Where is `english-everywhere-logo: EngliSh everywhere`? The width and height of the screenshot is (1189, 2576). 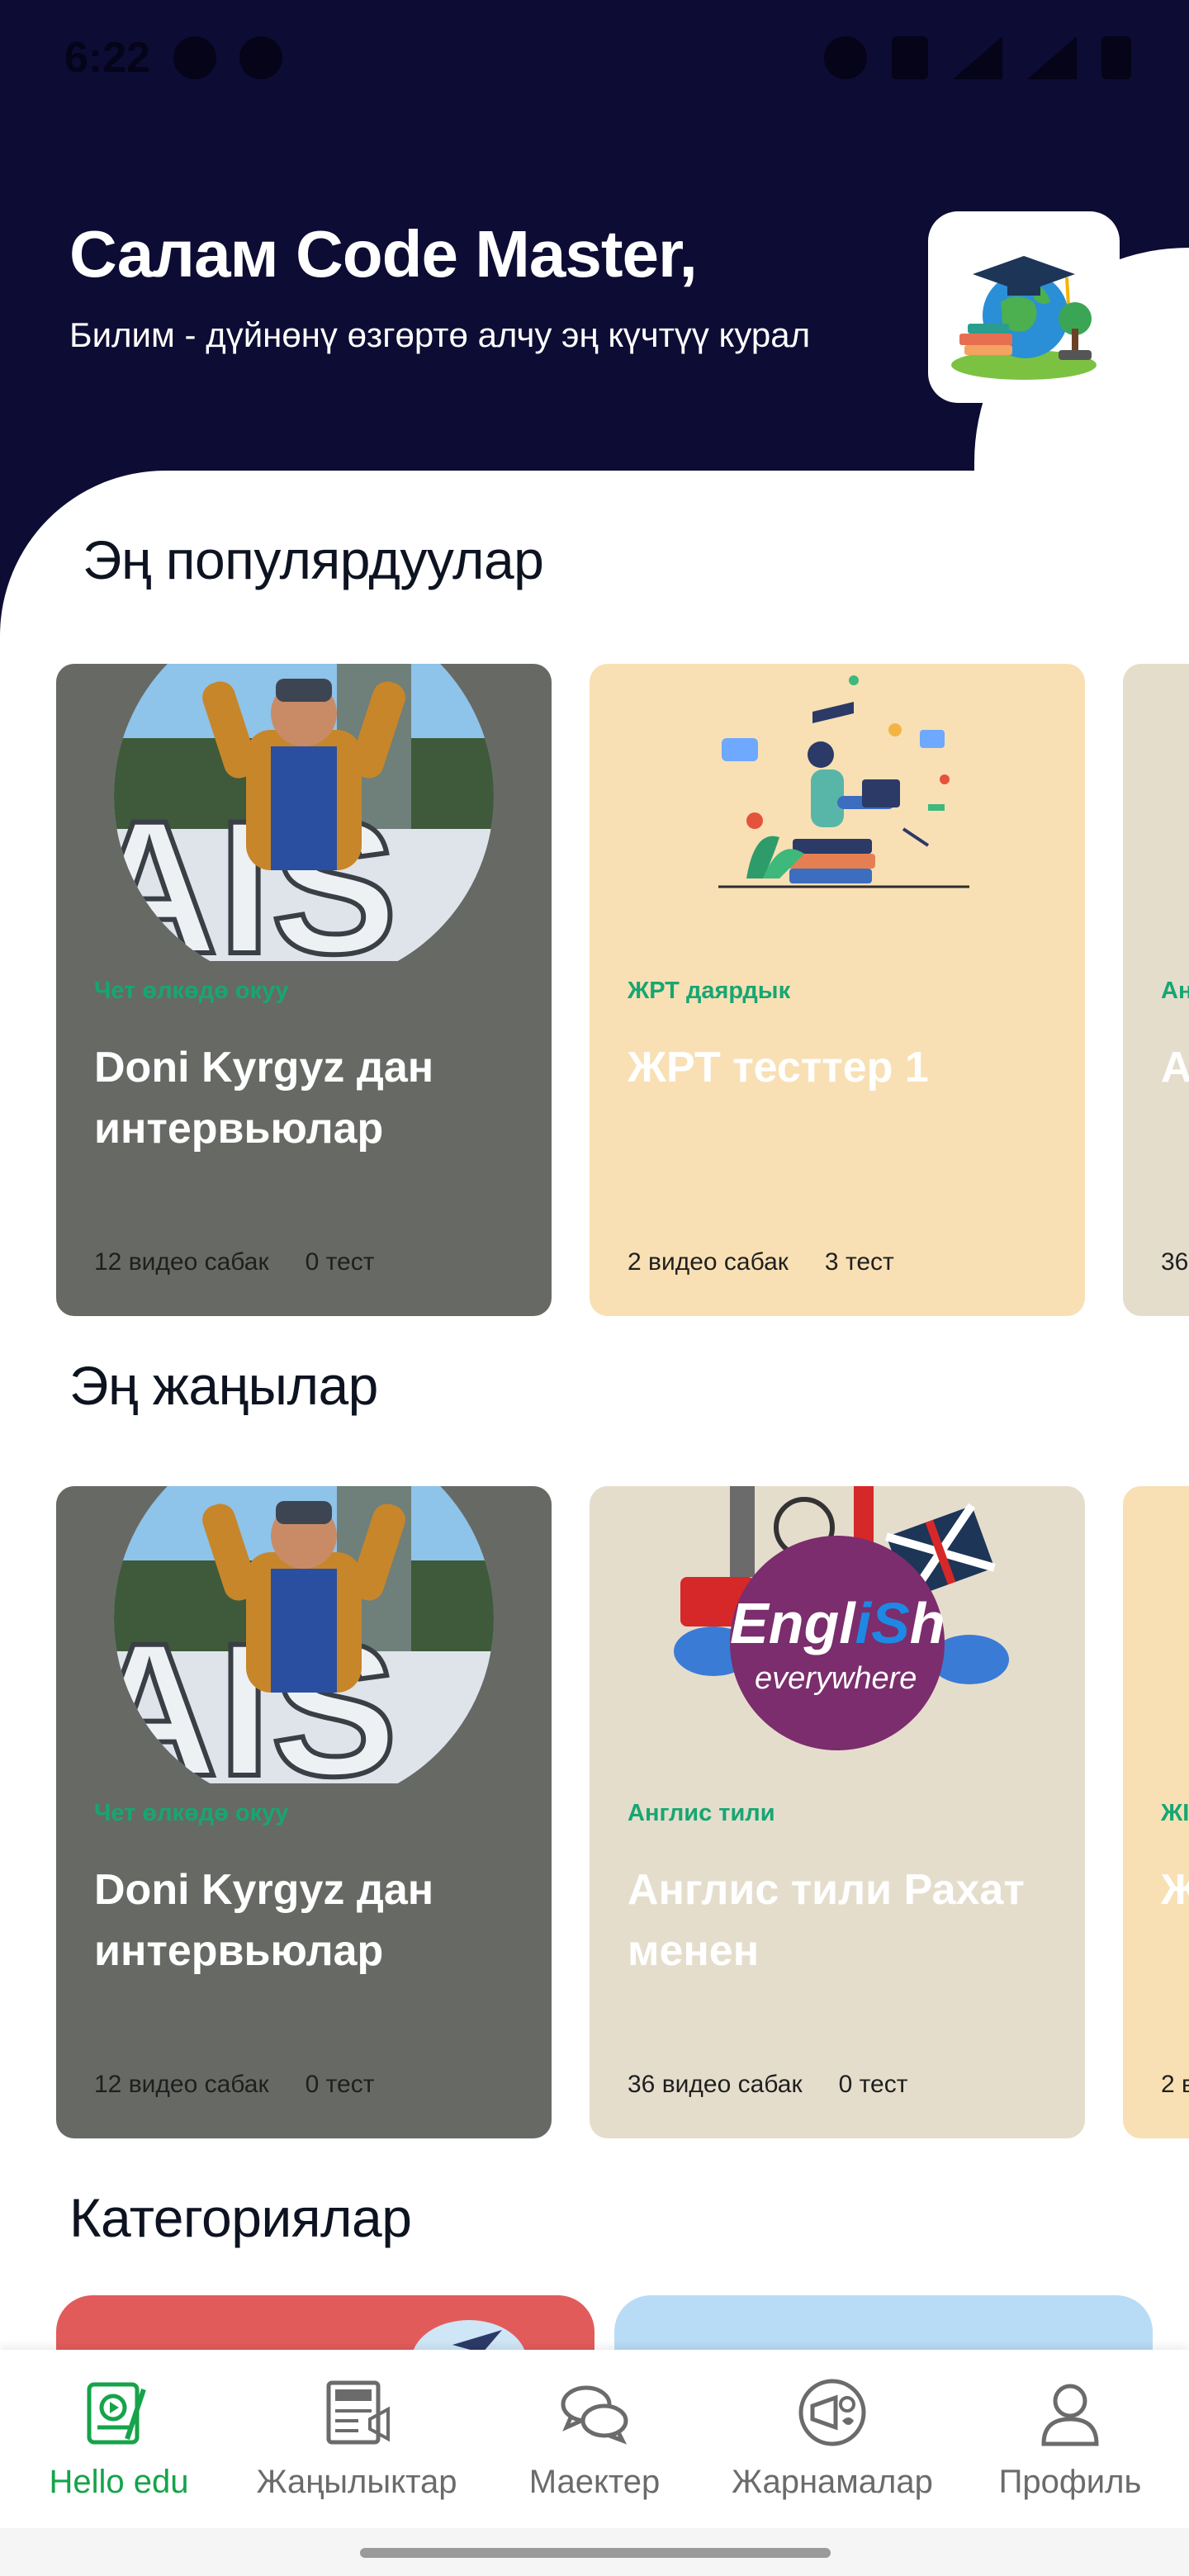 english-everywhere-logo: EngliSh everywhere is located at coordinates (841, 1618).